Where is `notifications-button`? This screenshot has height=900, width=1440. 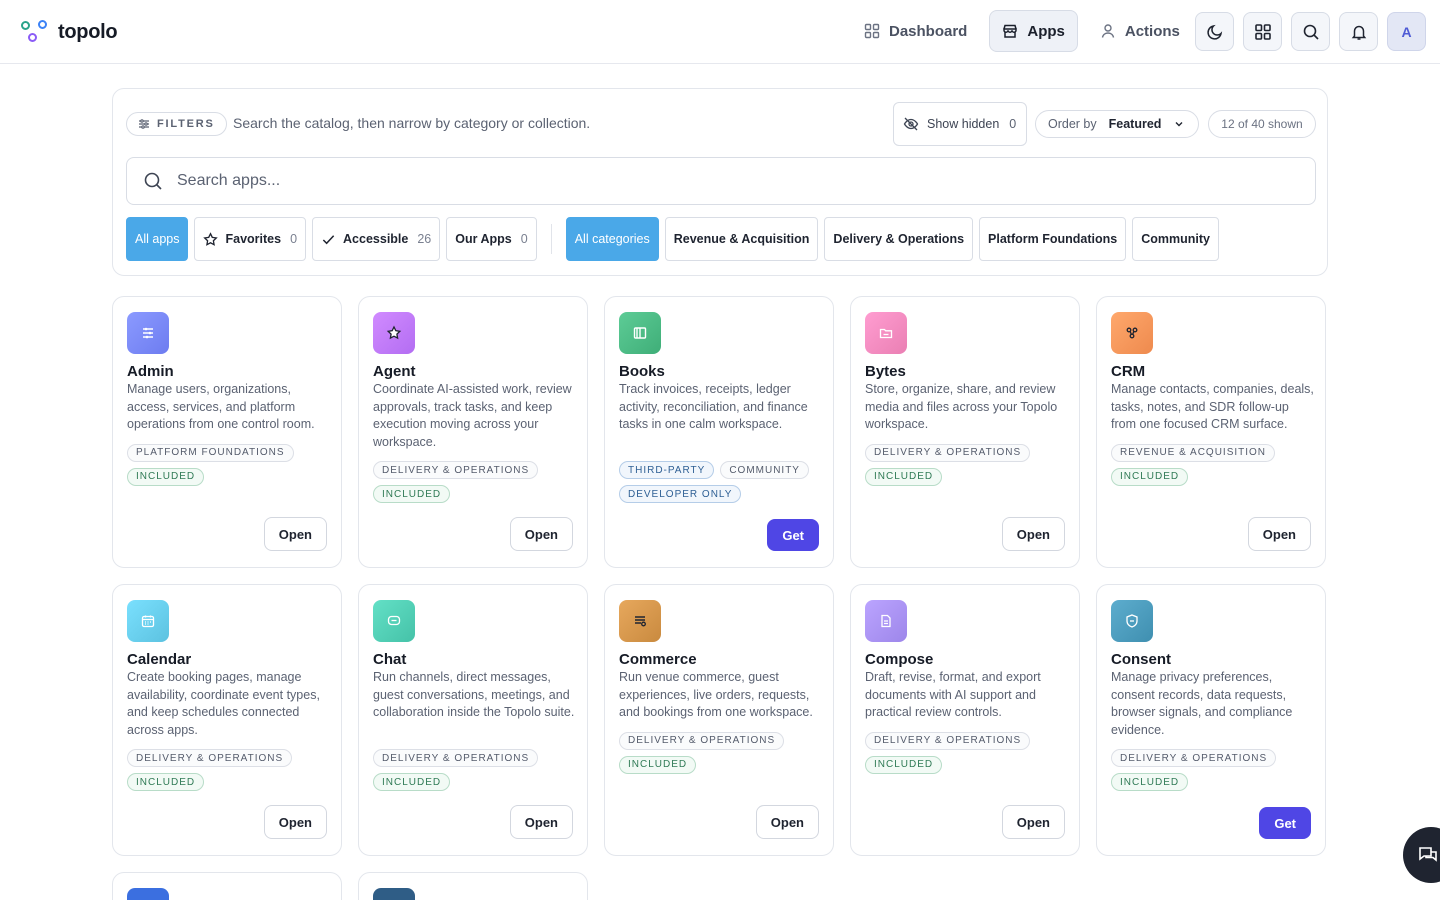
notifications-button is located at coordinates (1358, 31).